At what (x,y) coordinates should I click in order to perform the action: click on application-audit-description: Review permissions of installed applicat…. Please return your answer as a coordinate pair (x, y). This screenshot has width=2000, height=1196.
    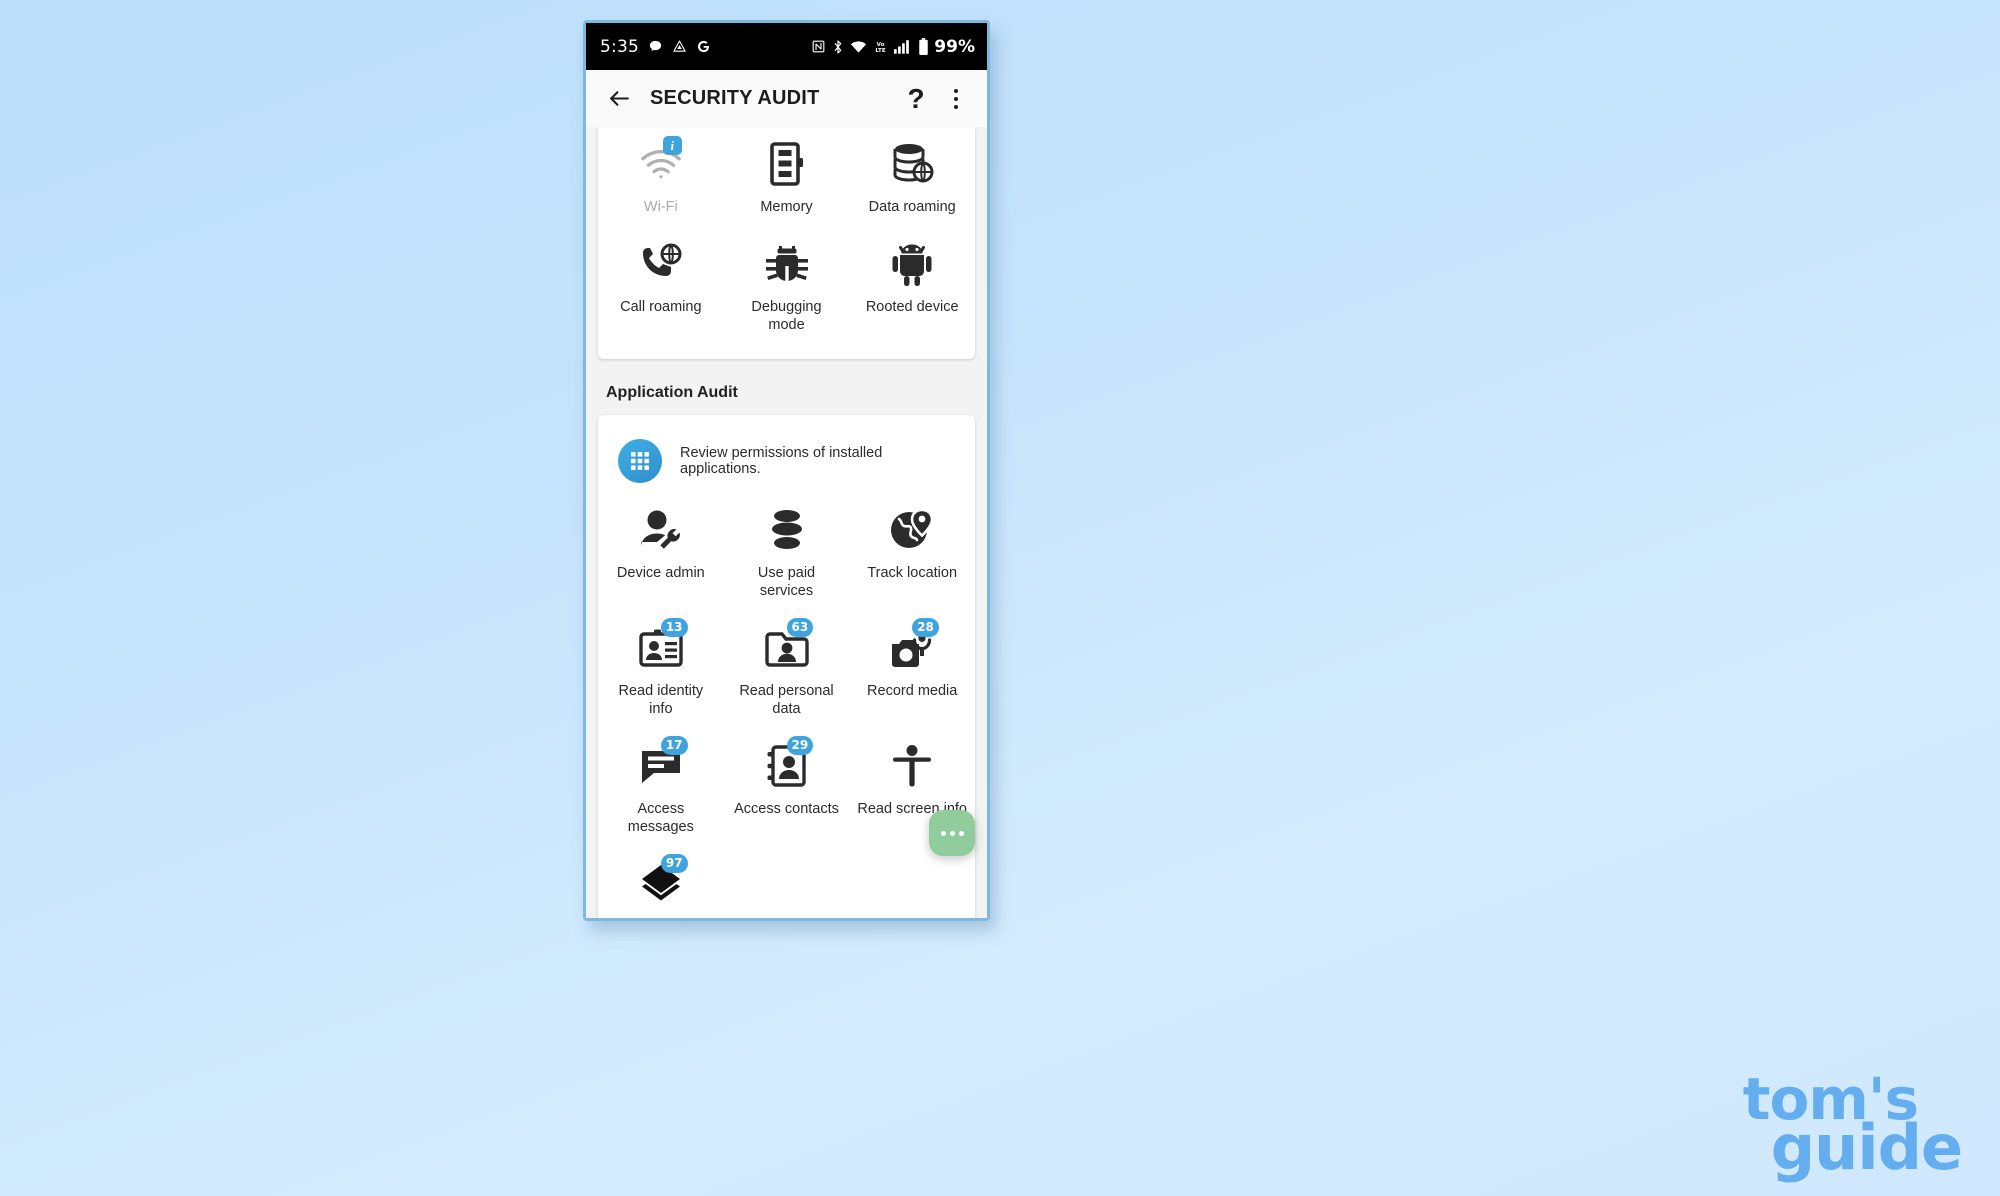
    Looking at the image, I should click on (781, 460).